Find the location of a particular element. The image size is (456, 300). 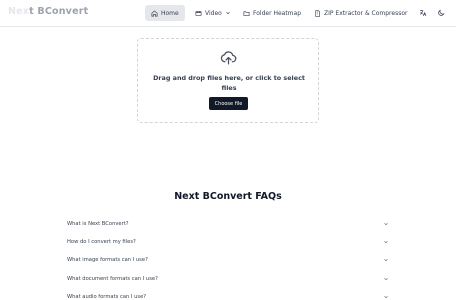

nav-video-label: Video is located at coordinates (213, 13).